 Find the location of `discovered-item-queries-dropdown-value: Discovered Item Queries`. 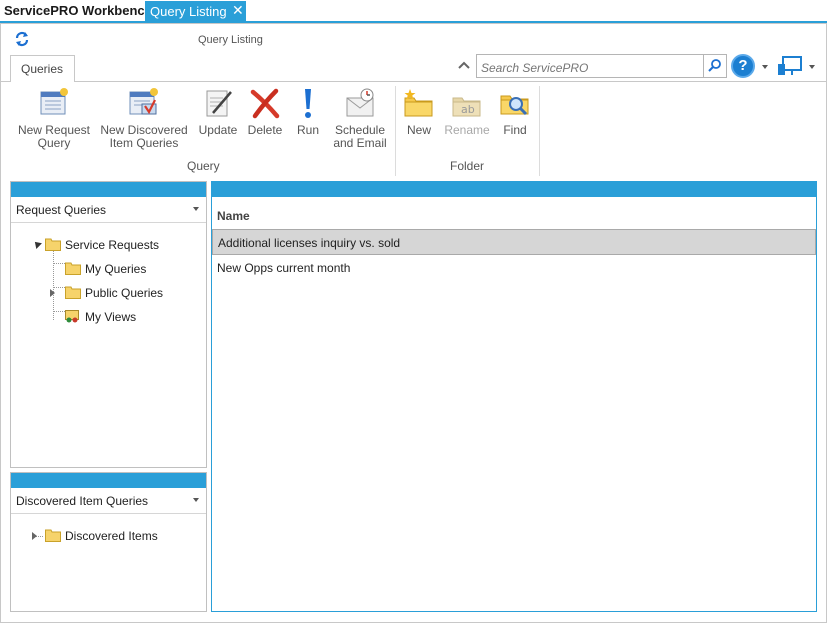

discovered-item-queries-dropdown-value: Discovered Item Queries is located at coordinates (82, 501).